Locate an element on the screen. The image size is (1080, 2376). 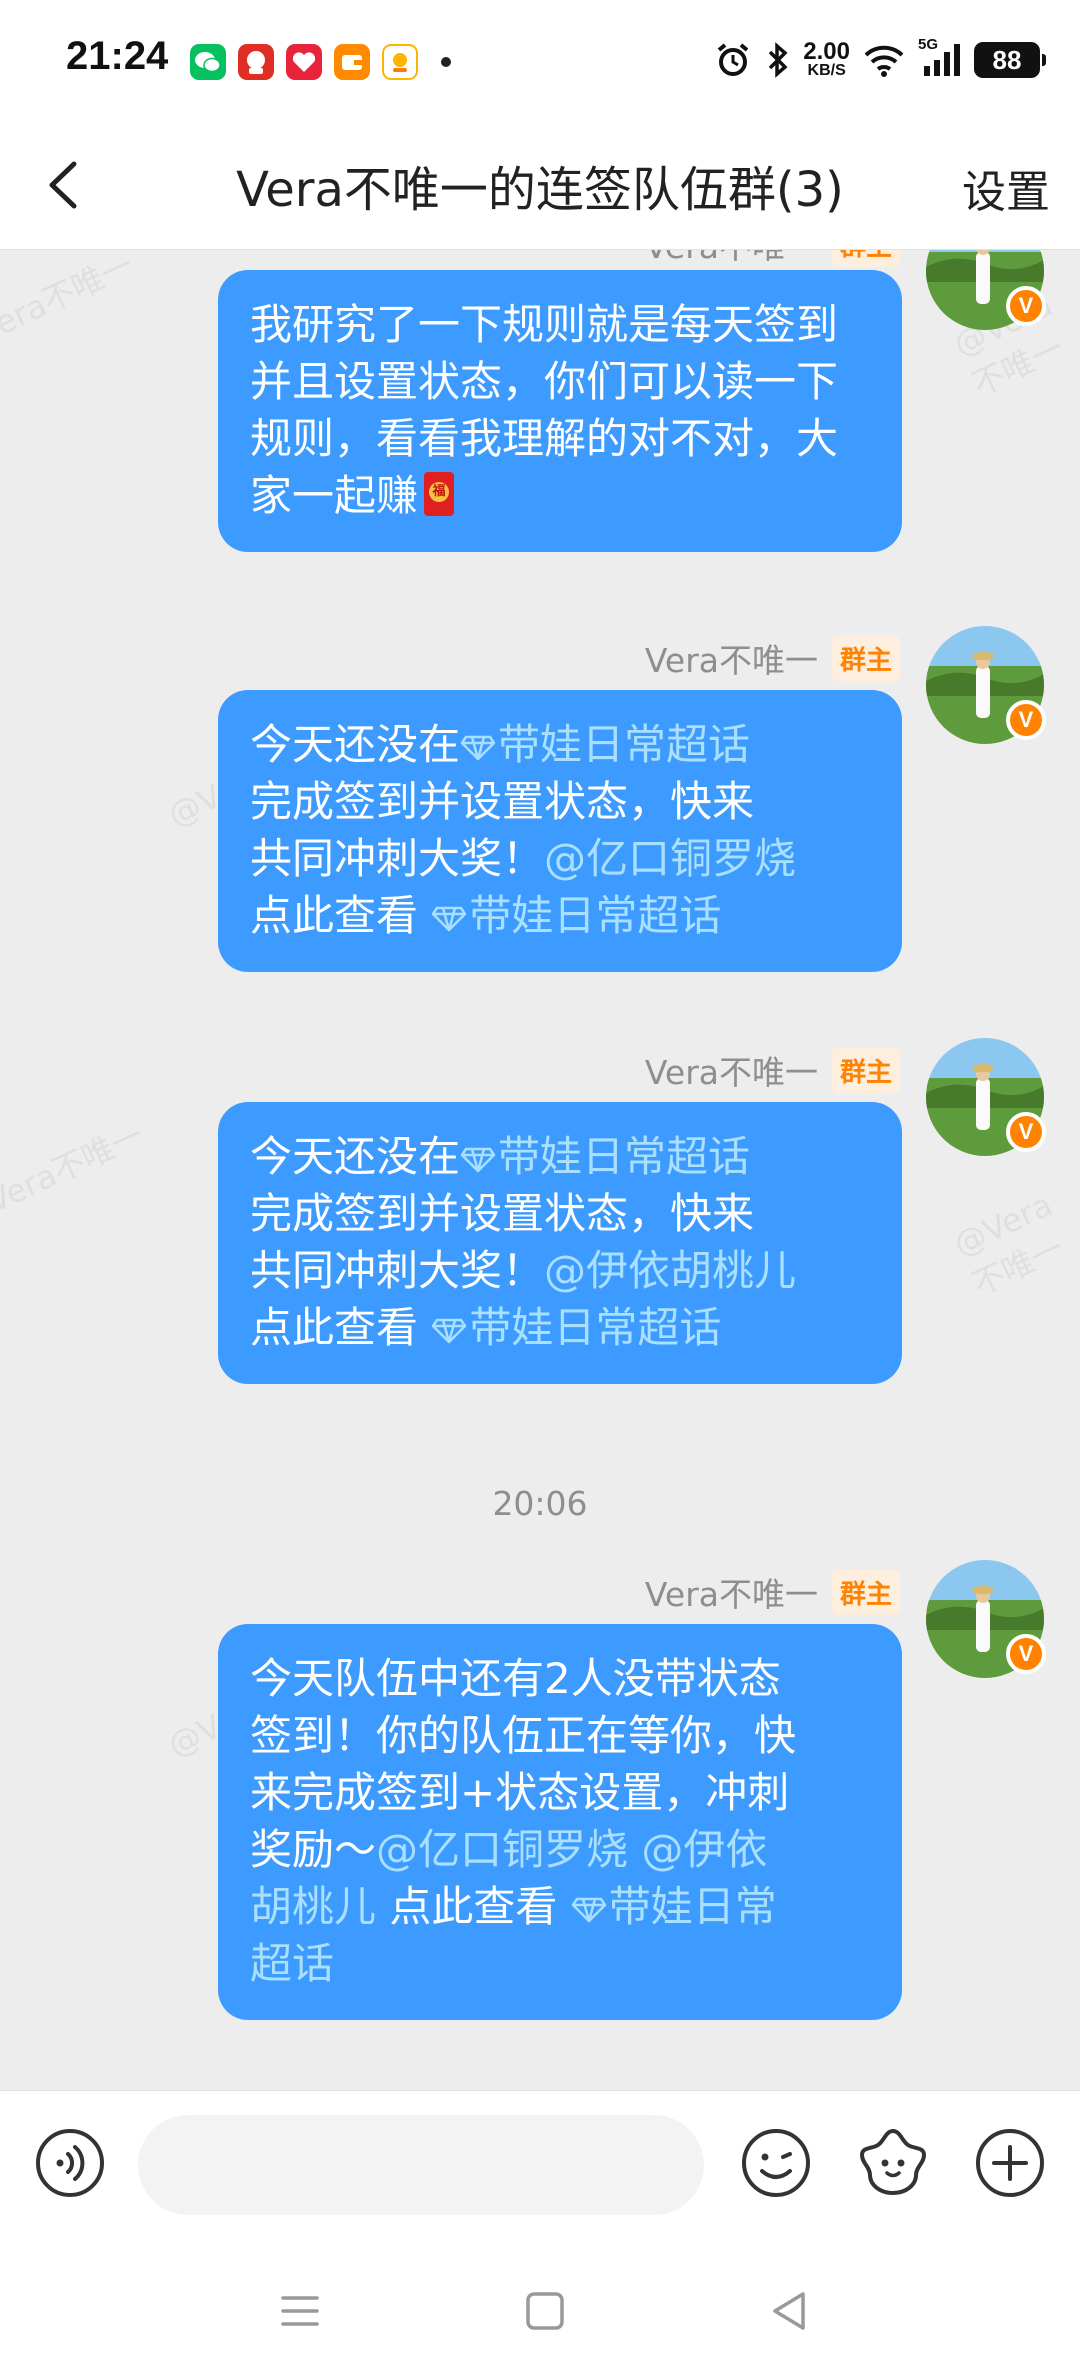
net-speed: 2.00 KB/S is located at coordinates (826, 58).